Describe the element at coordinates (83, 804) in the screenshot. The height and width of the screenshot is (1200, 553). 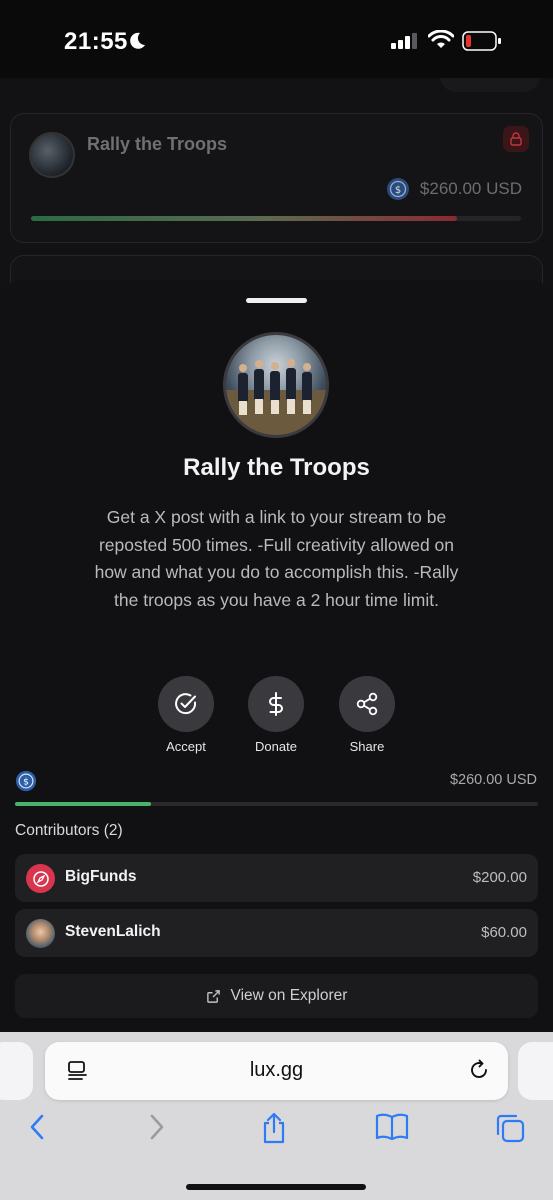
I see `funding-progress-fill` at that location.